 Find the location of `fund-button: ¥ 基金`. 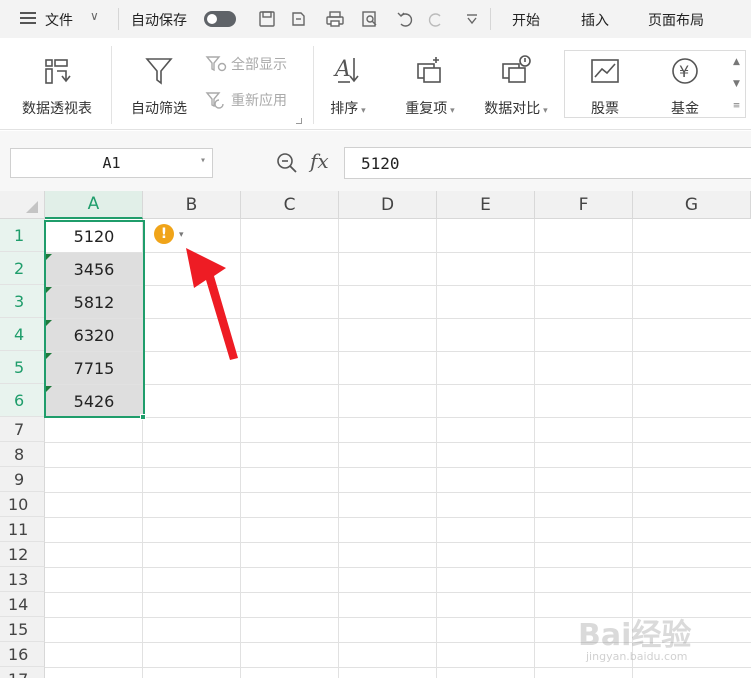

fund-button: ¥ 基金 is located at coordinates (685, 85).